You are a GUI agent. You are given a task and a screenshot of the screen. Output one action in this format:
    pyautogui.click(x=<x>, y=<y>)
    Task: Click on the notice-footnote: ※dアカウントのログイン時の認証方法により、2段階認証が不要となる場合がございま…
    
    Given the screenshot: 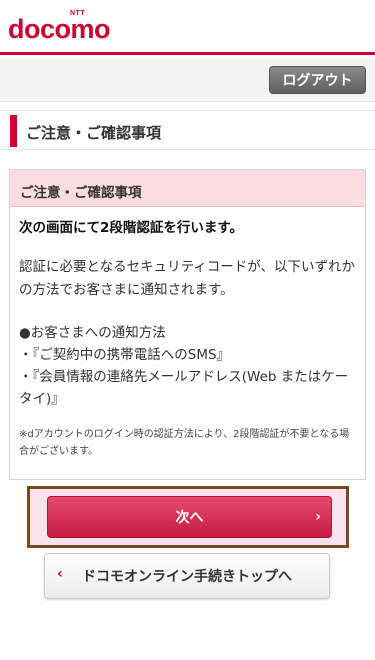 What is the action you would take?
    pyautogui.click(x=184, y=443)
    